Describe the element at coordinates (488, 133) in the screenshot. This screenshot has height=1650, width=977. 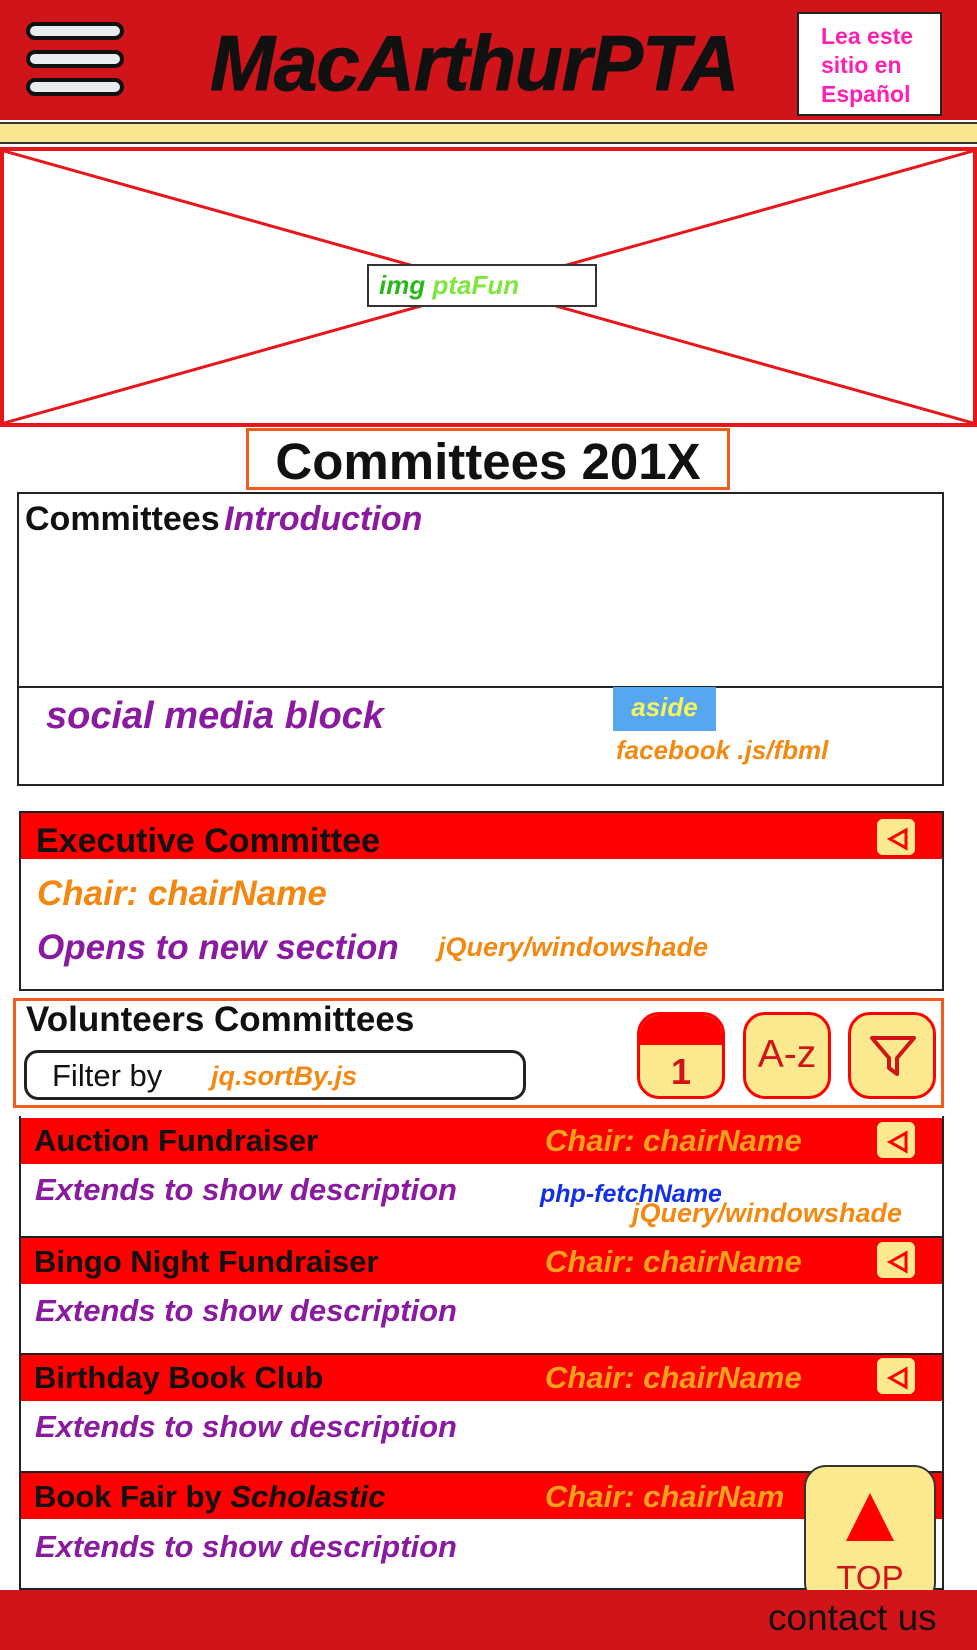
I see `header-divider-strip` at that location.